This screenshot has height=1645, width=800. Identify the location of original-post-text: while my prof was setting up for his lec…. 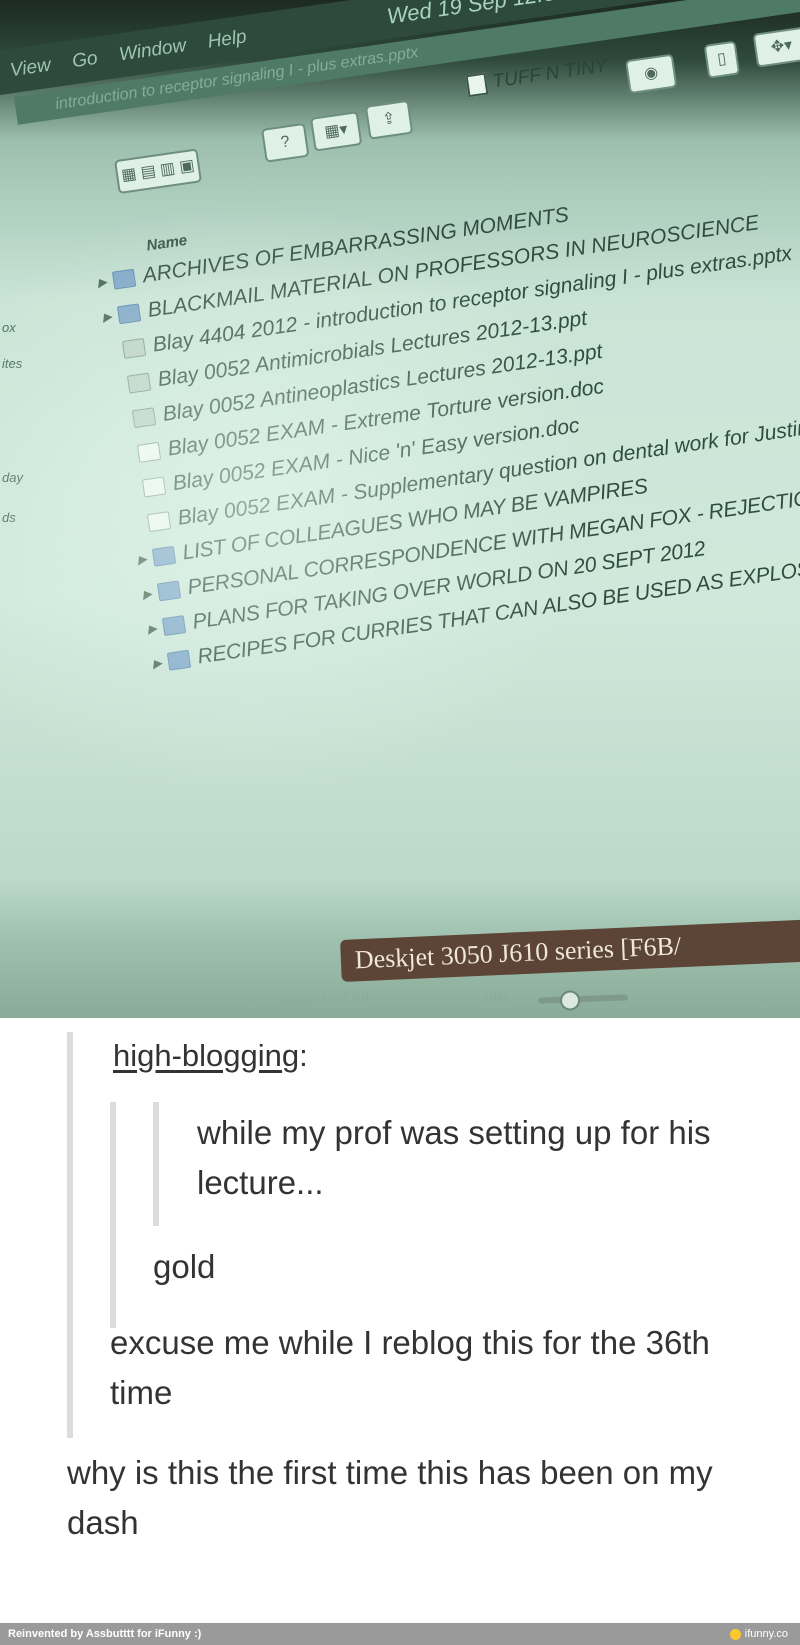
(454, 1157).